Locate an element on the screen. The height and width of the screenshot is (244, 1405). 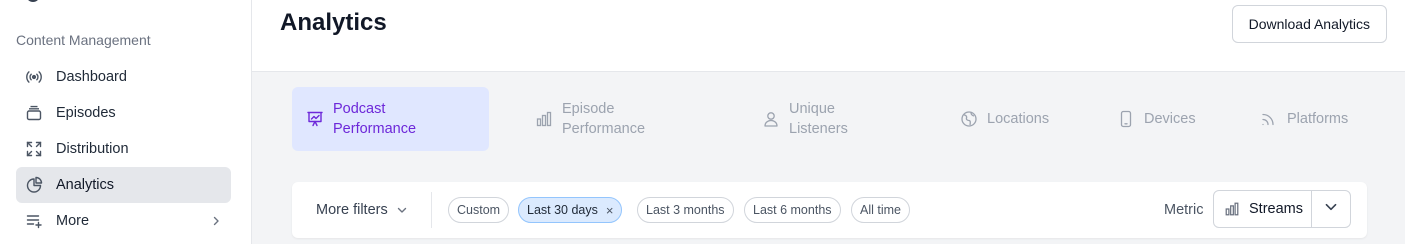
date-range-all-time: All time is located at coordinates (880, 210).